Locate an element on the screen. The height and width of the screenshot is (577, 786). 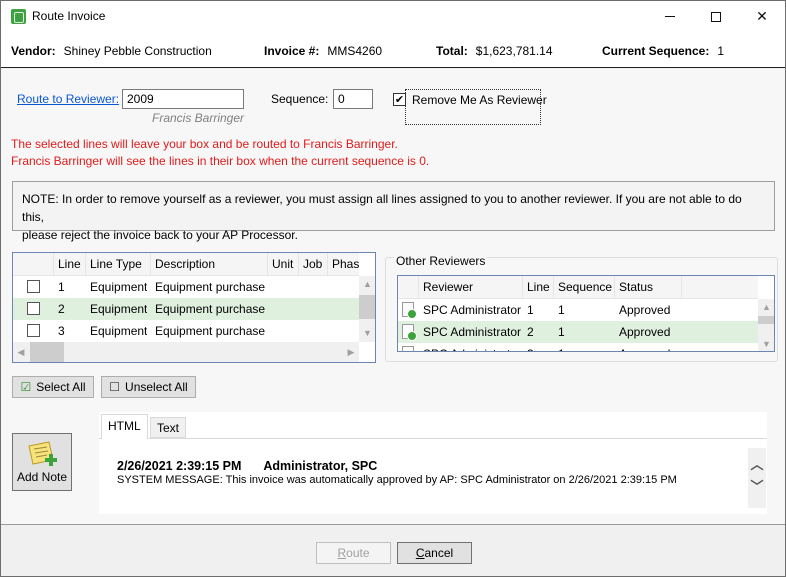
close-button: ✕ is located at coordinates (762, 16).